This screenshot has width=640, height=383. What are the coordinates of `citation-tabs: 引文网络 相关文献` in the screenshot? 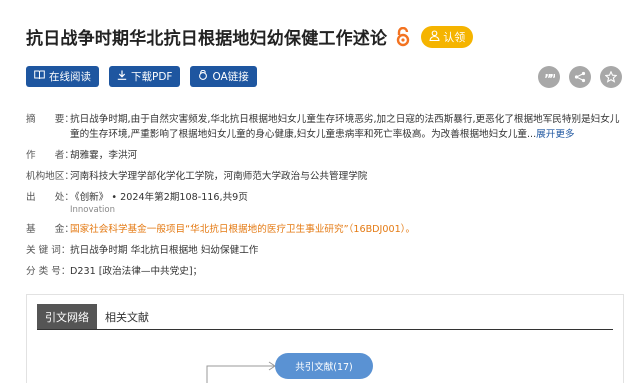 It's located at (325, 317).